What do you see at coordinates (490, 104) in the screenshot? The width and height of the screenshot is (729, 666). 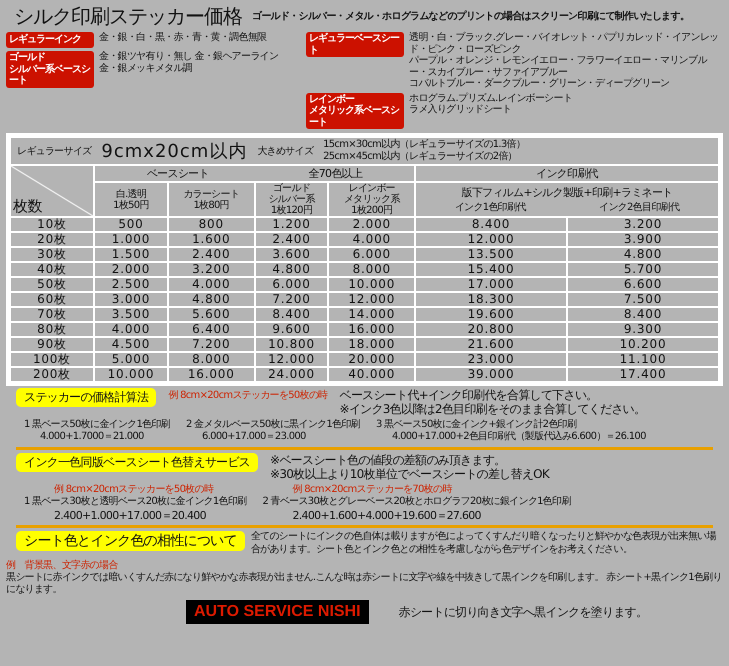 I see `description-text: ホログラム.プリズム.レインボーシート ラメ入りグリッドシート` at bounding box center [490, 104].